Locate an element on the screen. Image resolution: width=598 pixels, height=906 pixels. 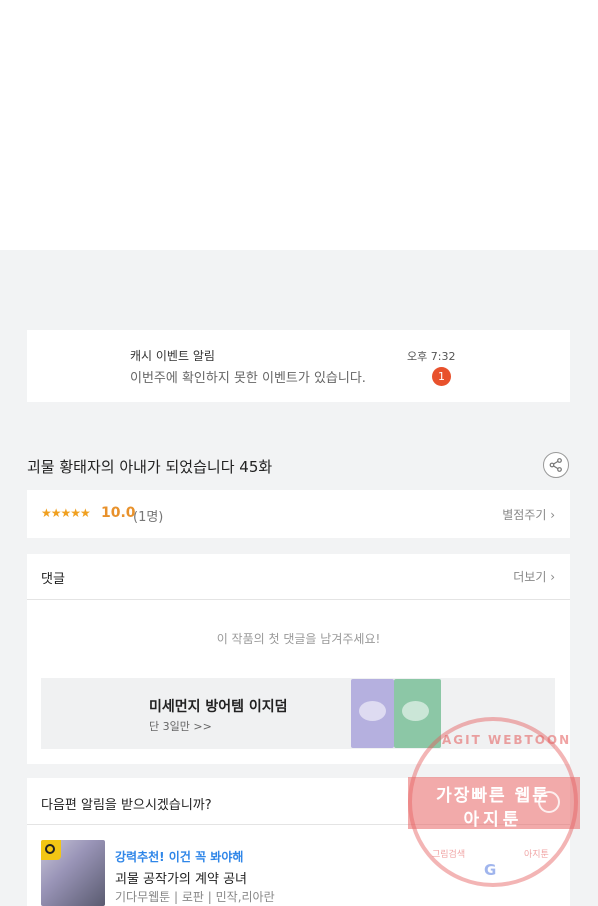
ad-title: 미세먼지 방어템 이지덤 is located at coordinates (218, 707).